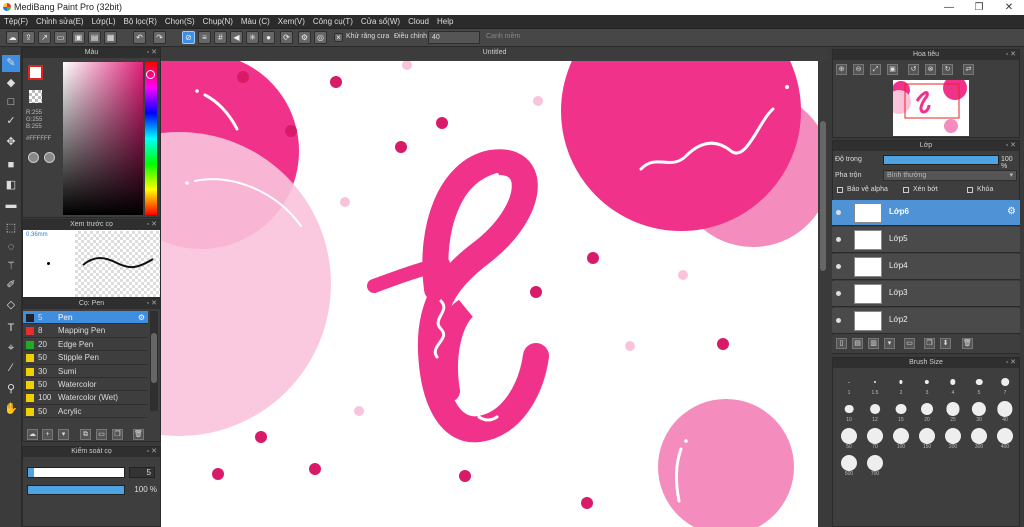 This screenshot has height=527, width=1024. Describe the element at coordinates (11, 121) in the screenshot. I see `correction-tool-icon: ✓` at that location.